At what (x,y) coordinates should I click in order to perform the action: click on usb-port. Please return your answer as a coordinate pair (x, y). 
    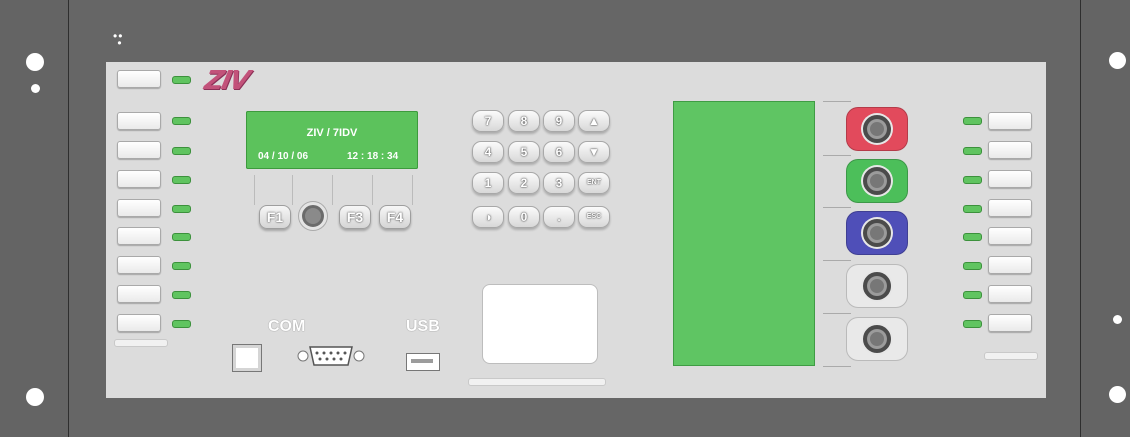
    Looking at the image, I should click on (423, 362).